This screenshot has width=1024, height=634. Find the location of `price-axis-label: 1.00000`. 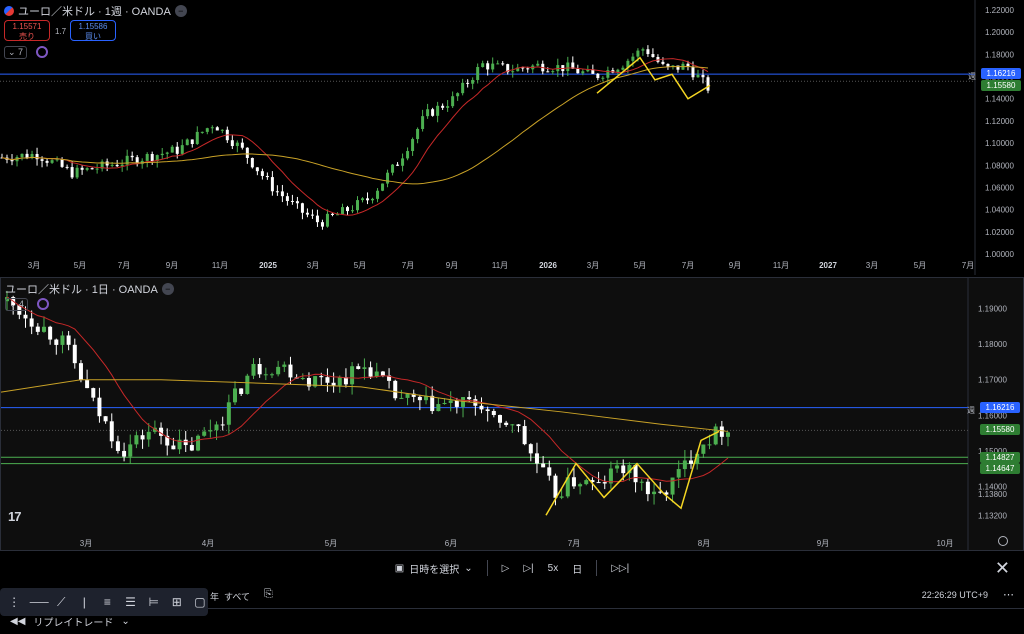

price-axis-label: 1.00000 is located at coordinates (999, 254).